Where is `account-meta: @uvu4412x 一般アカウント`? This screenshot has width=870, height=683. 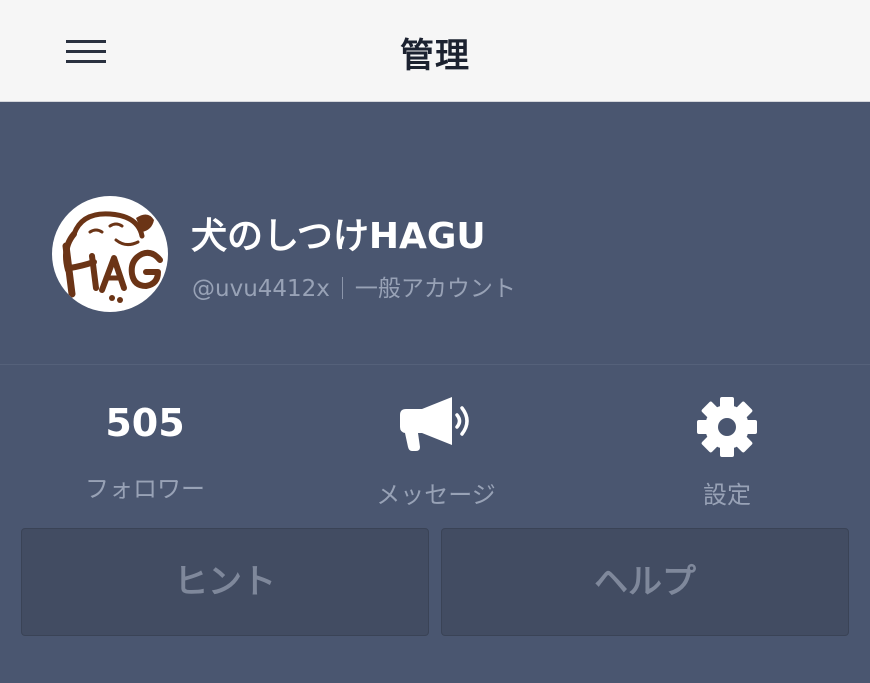
account-meta: @uvu4412x 一般アカウント is located at coordinates (354, 286).